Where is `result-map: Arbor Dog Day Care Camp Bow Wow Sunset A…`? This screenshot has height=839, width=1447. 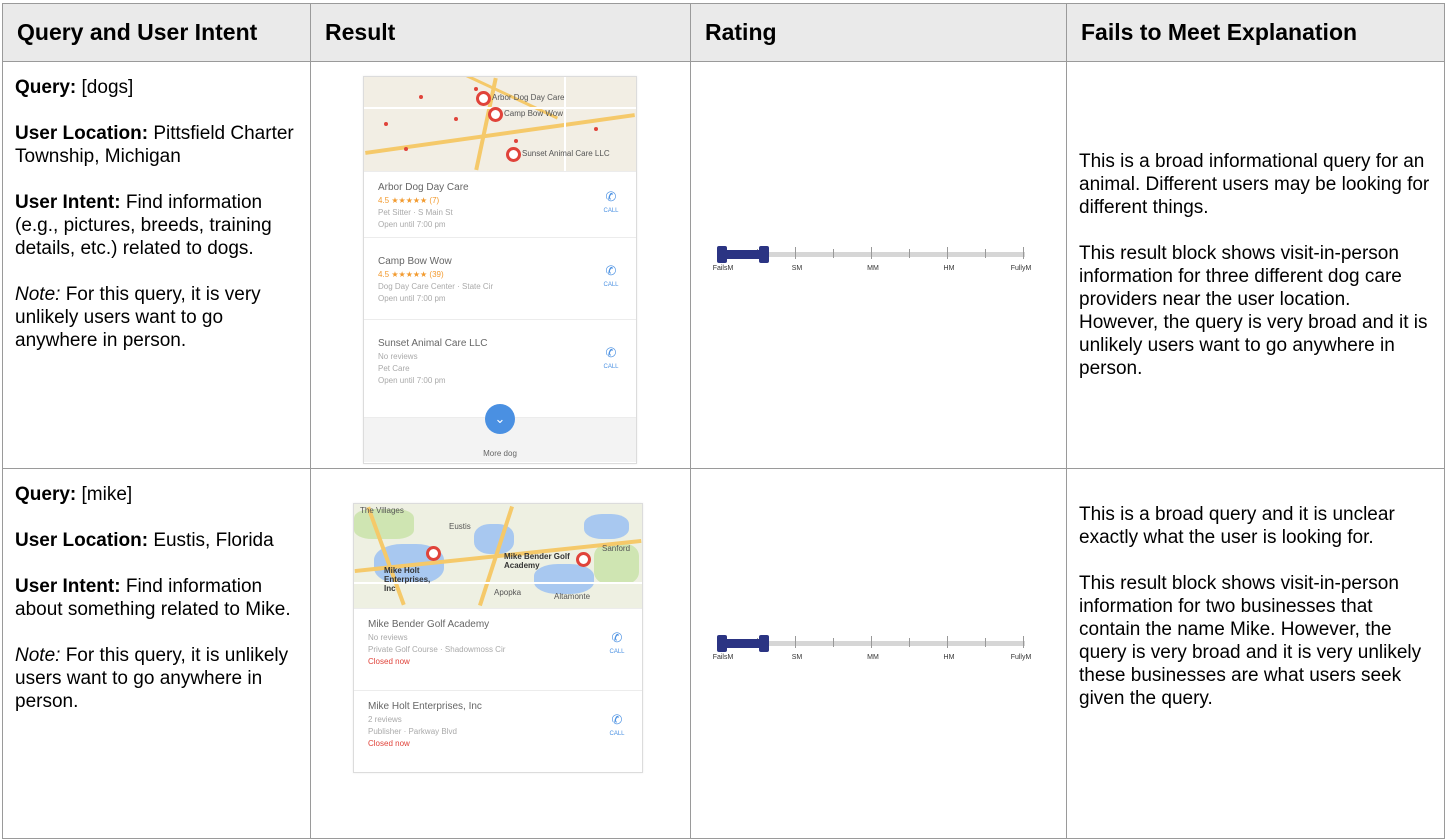 result-map: Arbor Dog Day Care Camp Bow Wow Sunset A… is located at coordinates (500, 124).